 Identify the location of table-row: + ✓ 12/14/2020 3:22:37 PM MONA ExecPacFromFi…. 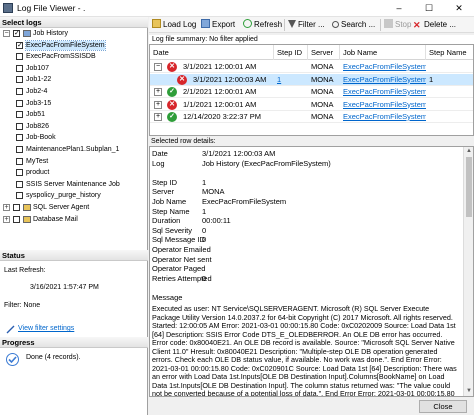
(311, 117).